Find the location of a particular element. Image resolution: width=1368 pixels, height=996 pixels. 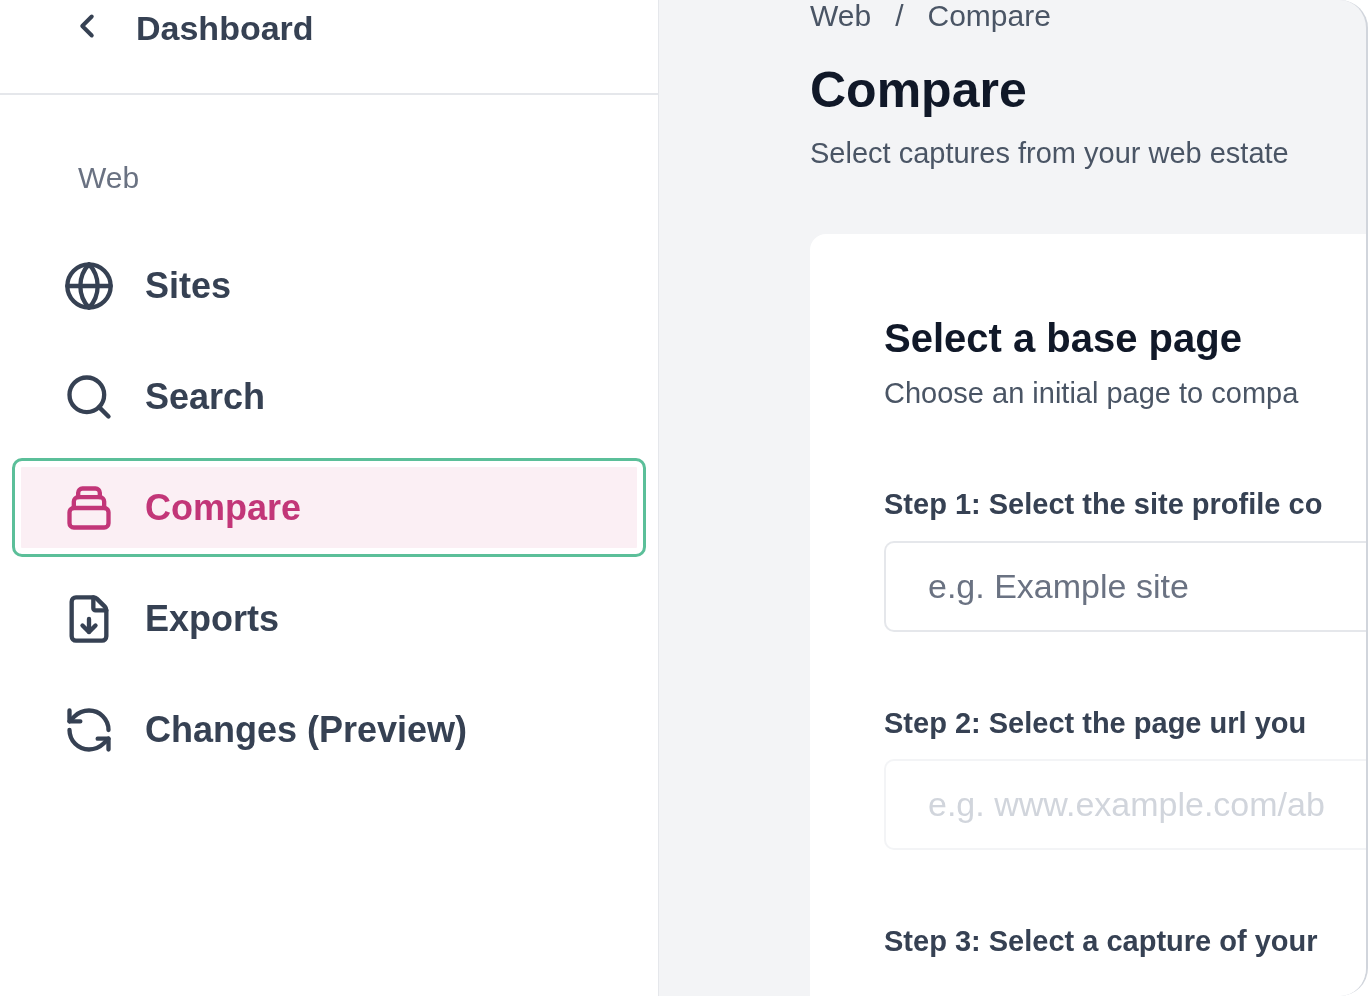

breadcrumb-link: Web is located at coordinates (841, 16).